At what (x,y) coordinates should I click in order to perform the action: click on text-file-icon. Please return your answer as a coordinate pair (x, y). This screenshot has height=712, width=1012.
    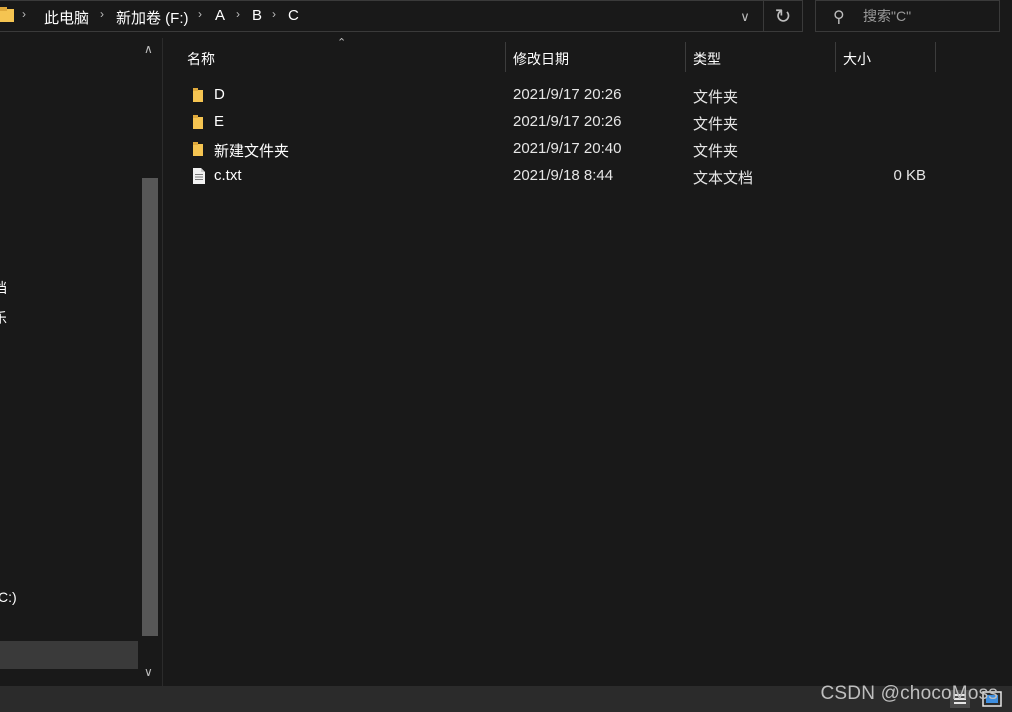
    Looking at the image, I should click on (199, 176).